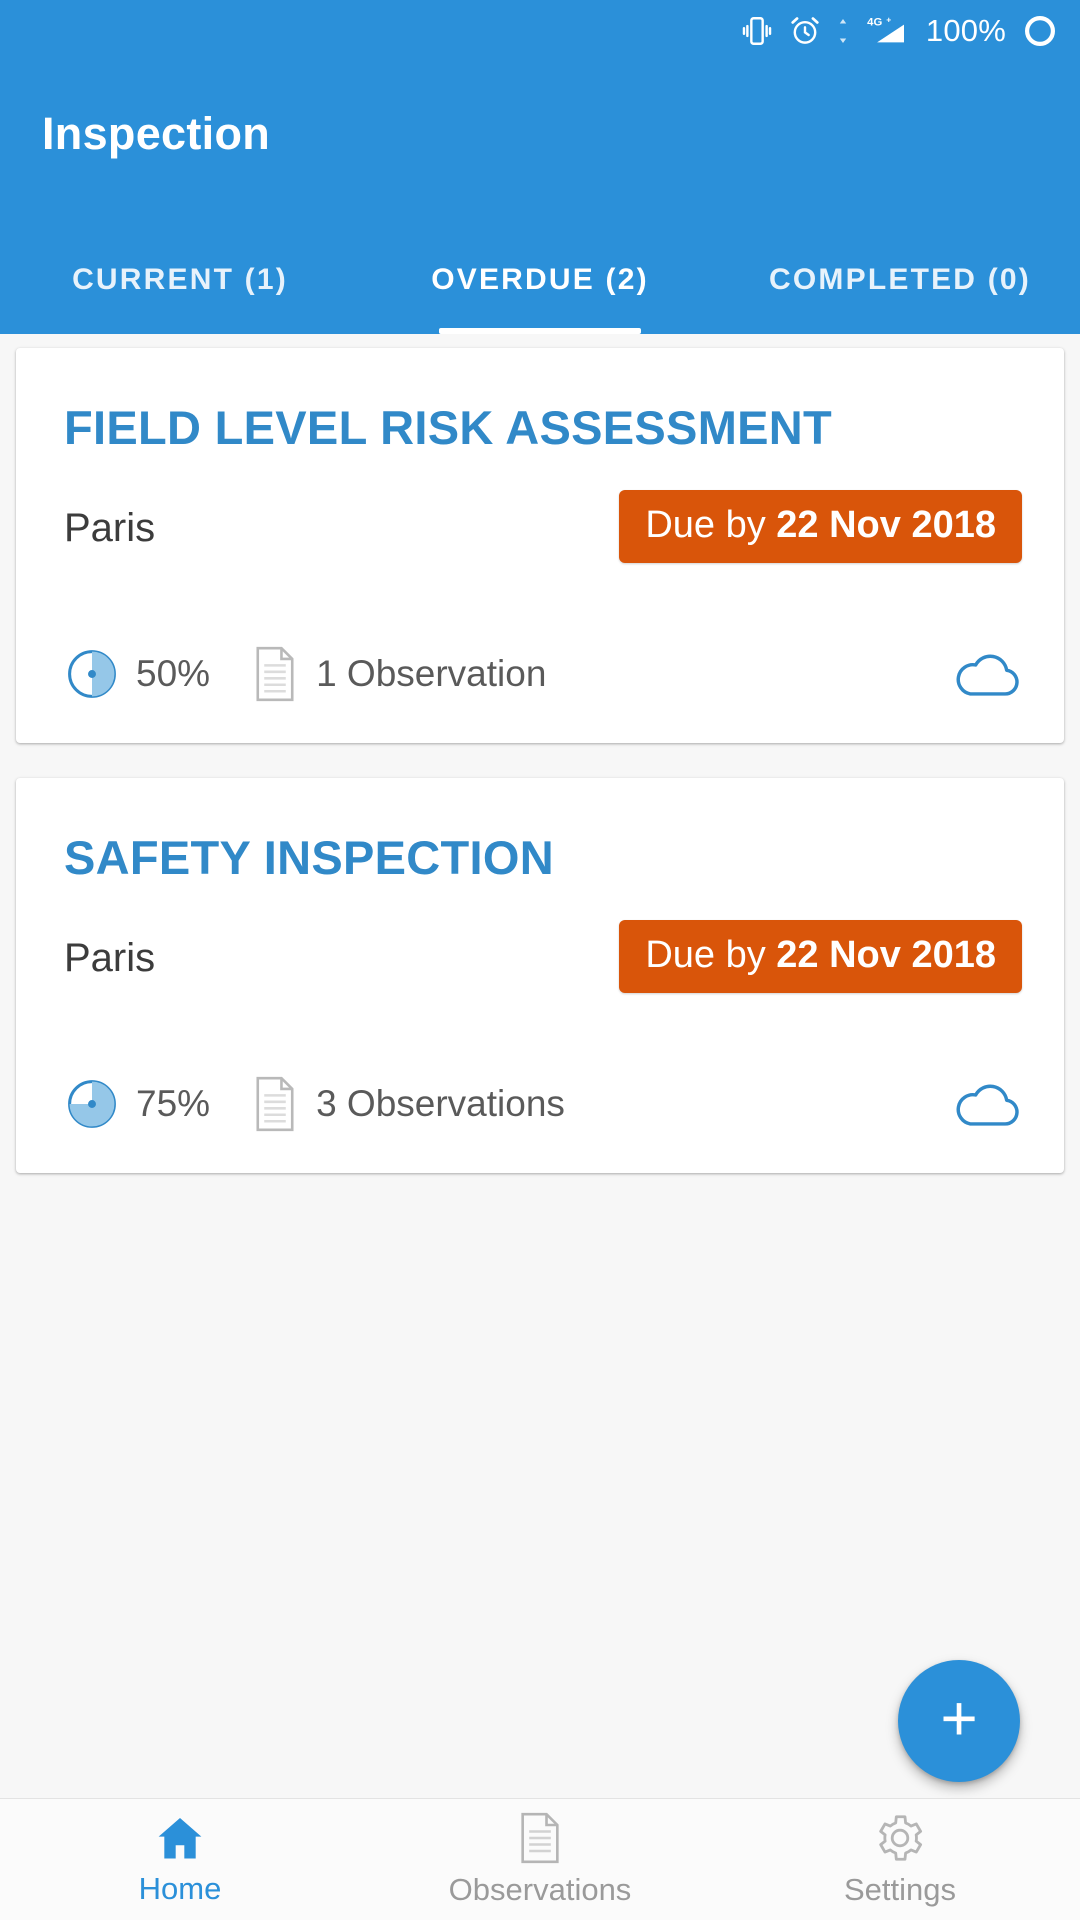  What do you see at coordinates (757, 31) in the screenshot?
I see `vibrate-icon` at bounding box center [757, 31].